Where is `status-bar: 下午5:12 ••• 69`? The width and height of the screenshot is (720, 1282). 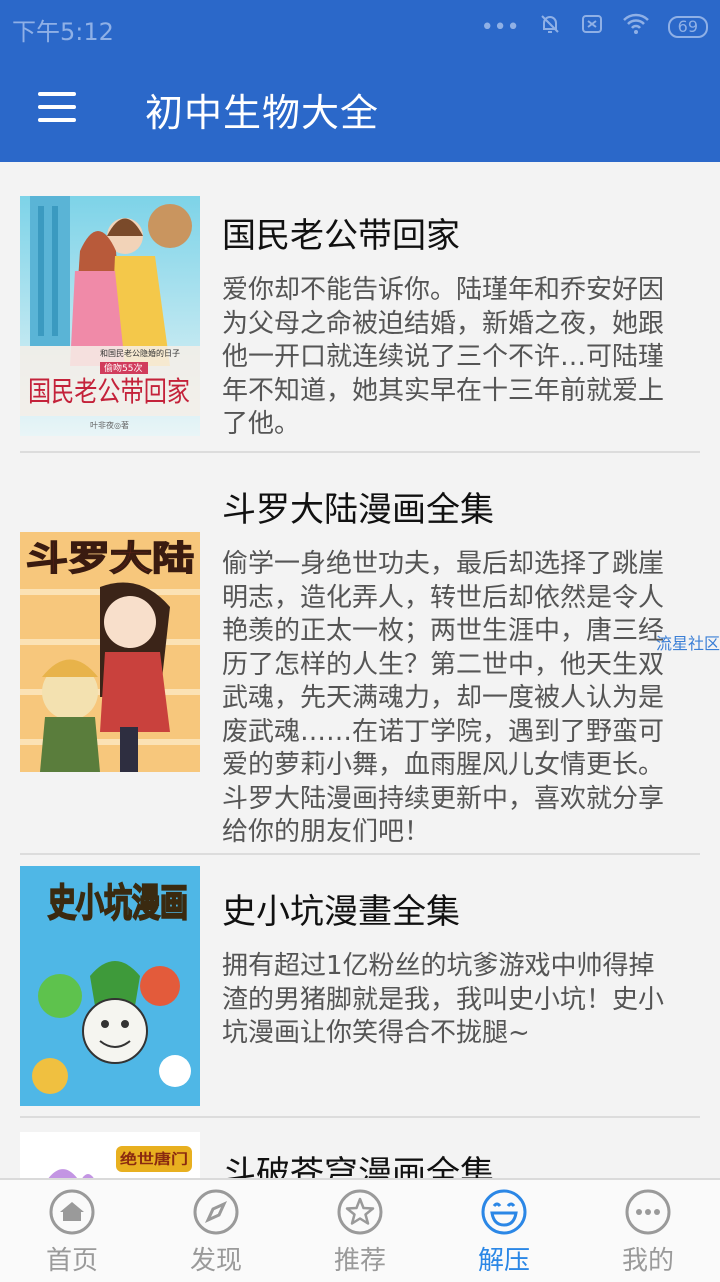
status-bar: 下午5:12 ••• 69 is located at coordinates (360, 26).